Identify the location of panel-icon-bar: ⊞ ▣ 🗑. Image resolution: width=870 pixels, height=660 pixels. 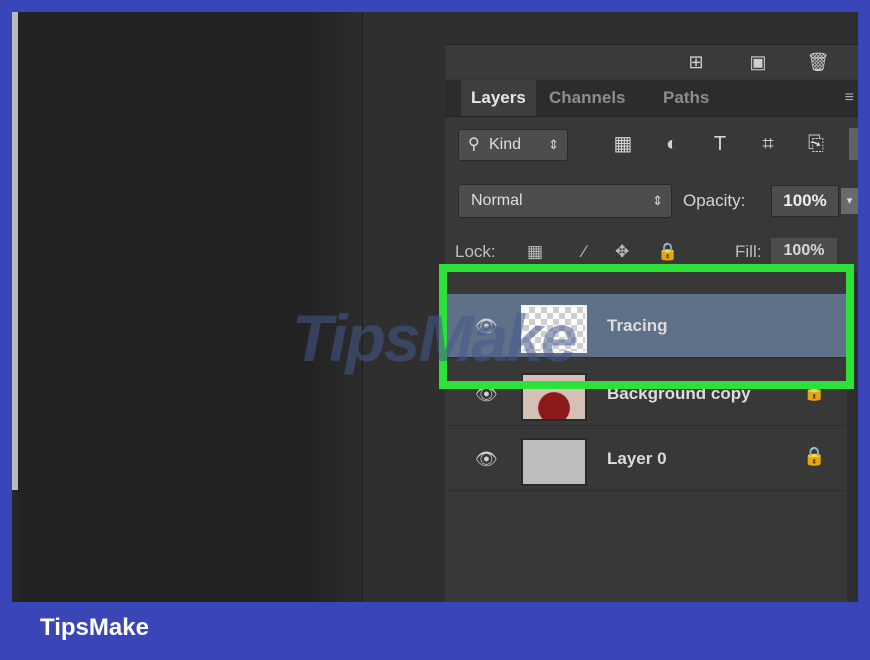
(651, 62).